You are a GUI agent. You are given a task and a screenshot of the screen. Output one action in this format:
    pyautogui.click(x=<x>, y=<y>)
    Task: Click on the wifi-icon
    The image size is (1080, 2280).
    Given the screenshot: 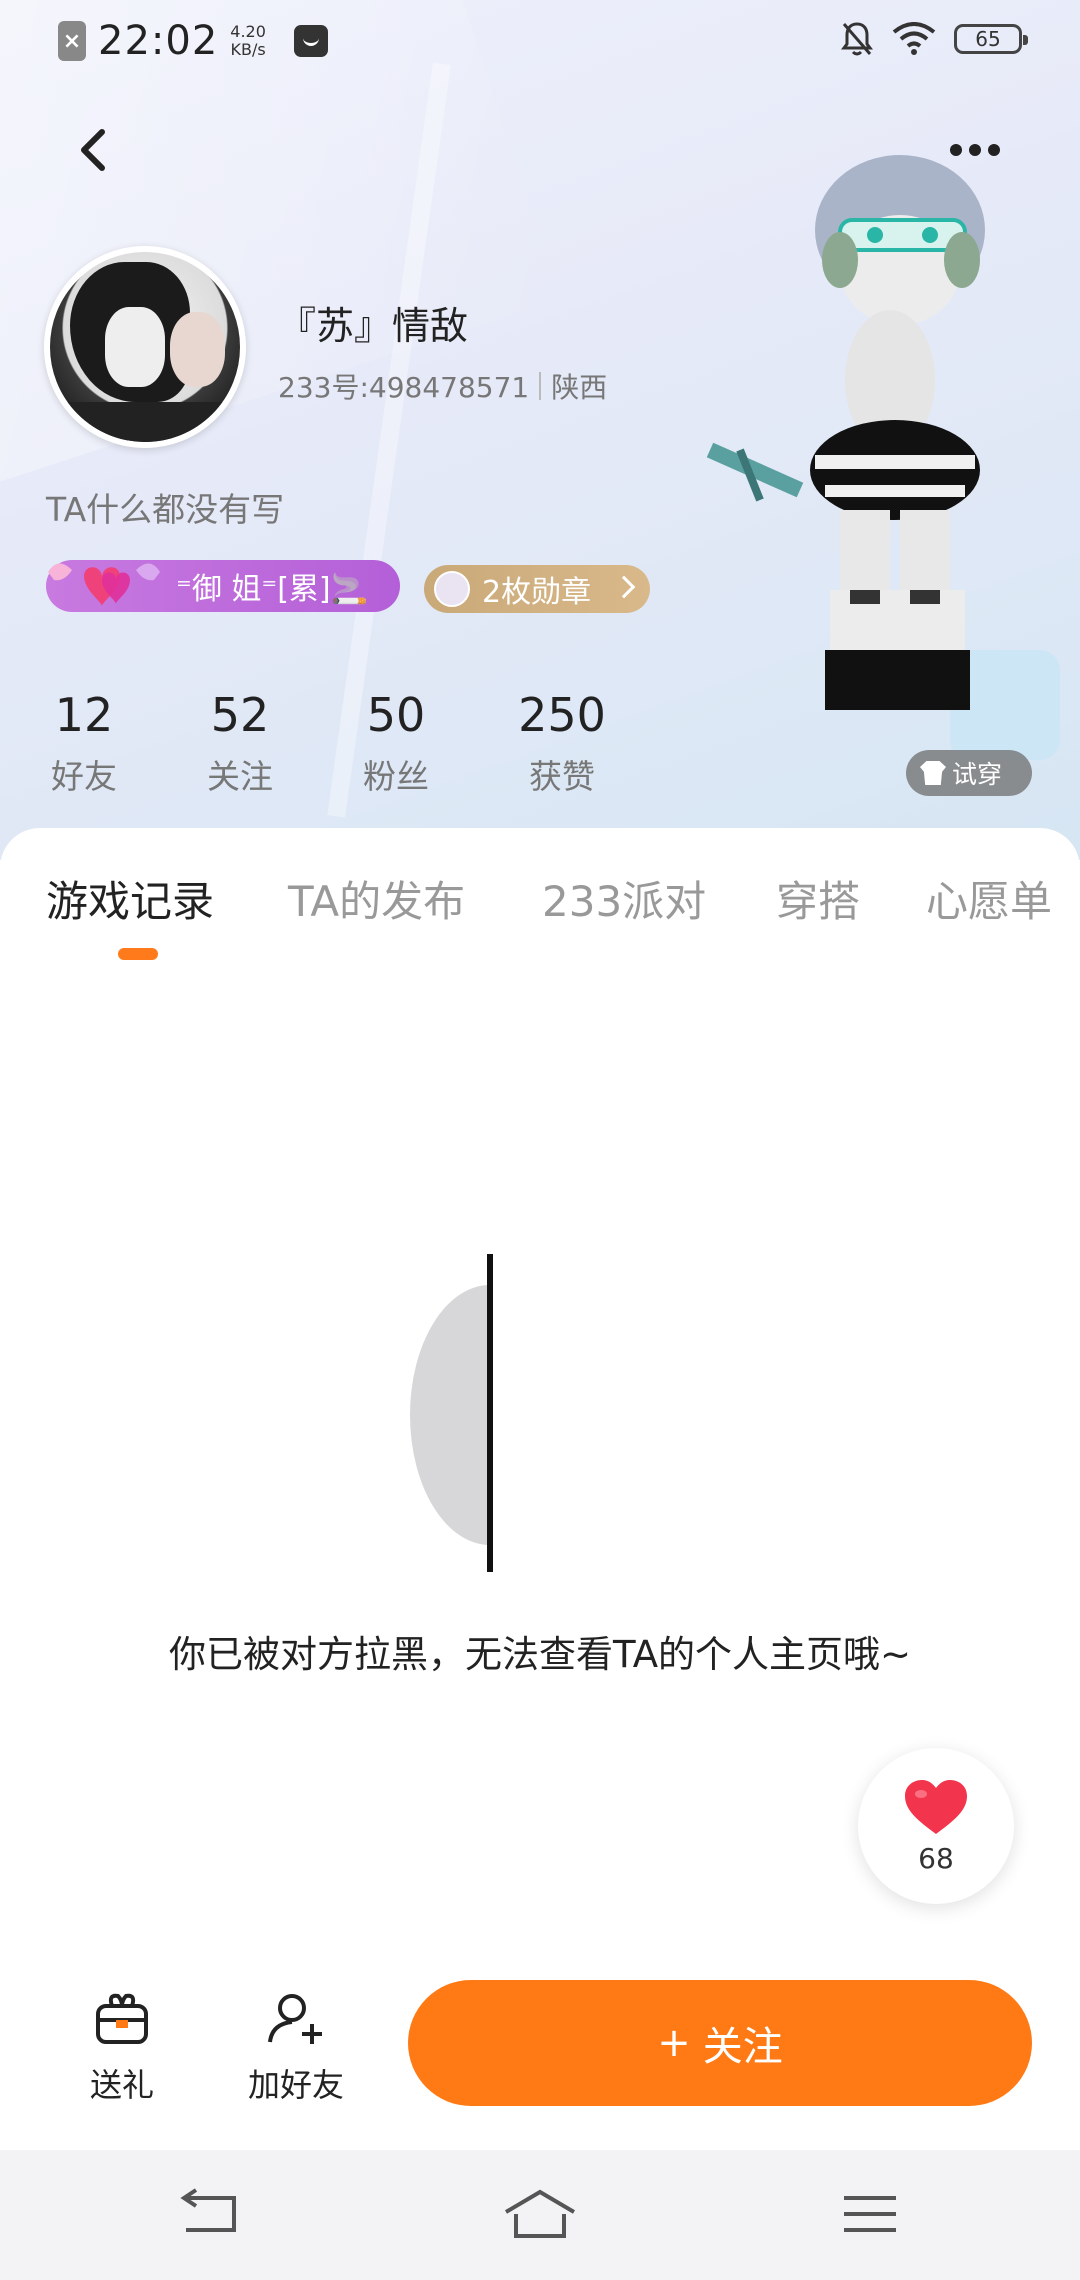 What is the action you would take?
    pyautogui.click(x=914, y=38)
    